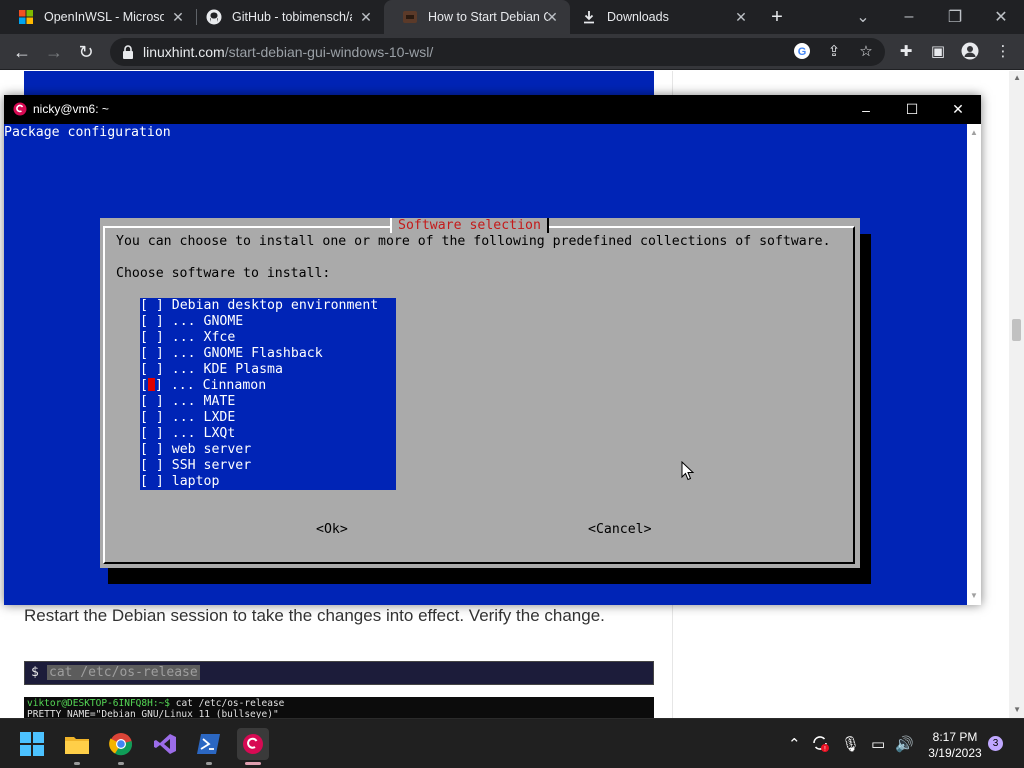  Describe the element at coordinates (469, 225) in the screenshot. I see `dialog-title: Software selection` at that location.